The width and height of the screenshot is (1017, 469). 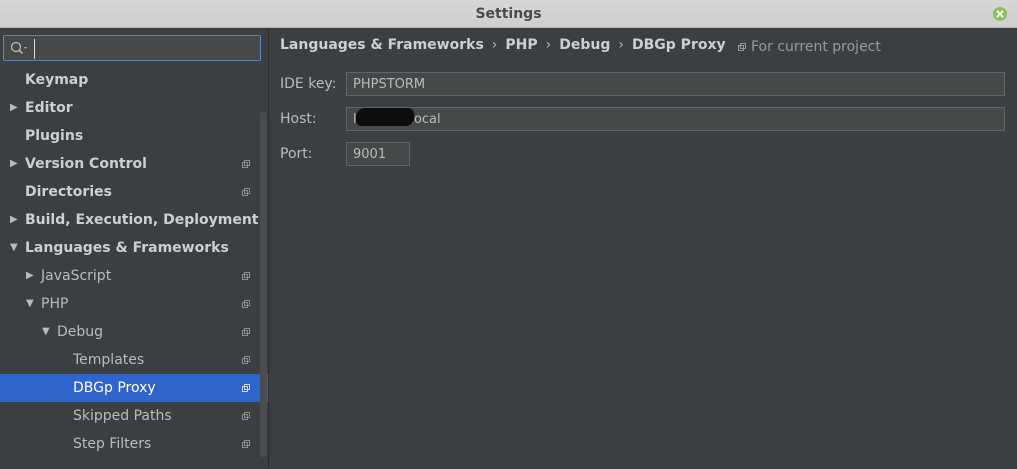 What do you see at coordinates (263, 284) in the screenshot?
I see `sidebar-scrollbar` at bounding box center [263, 284].